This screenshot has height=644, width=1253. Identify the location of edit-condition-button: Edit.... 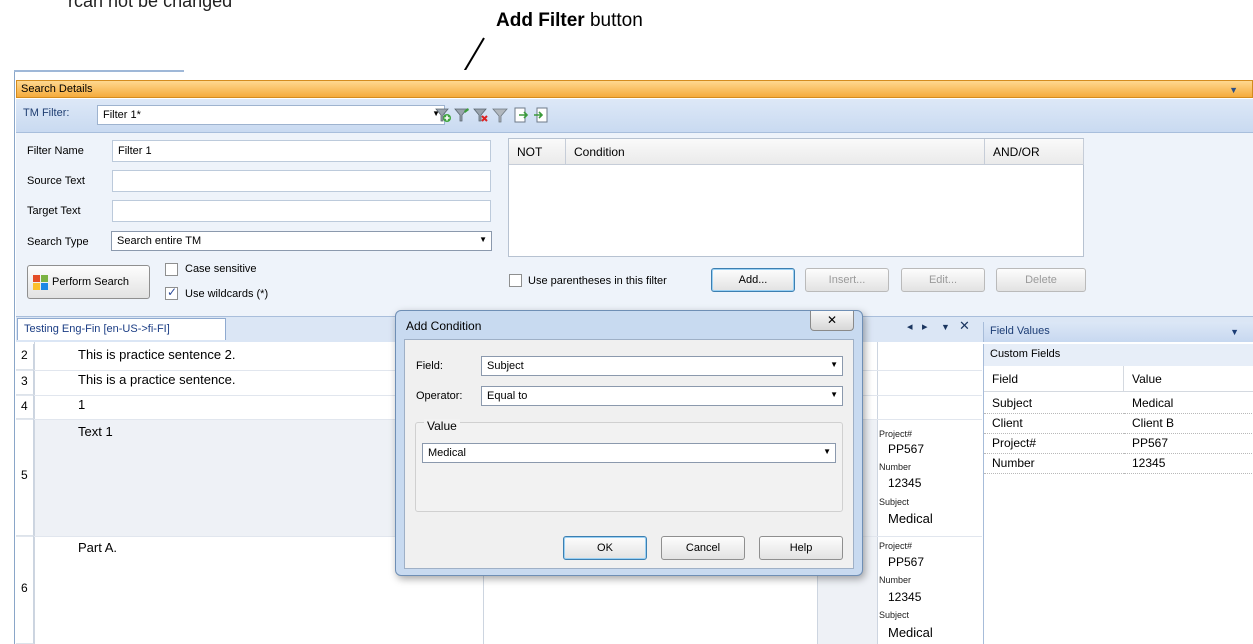
(943, 280).